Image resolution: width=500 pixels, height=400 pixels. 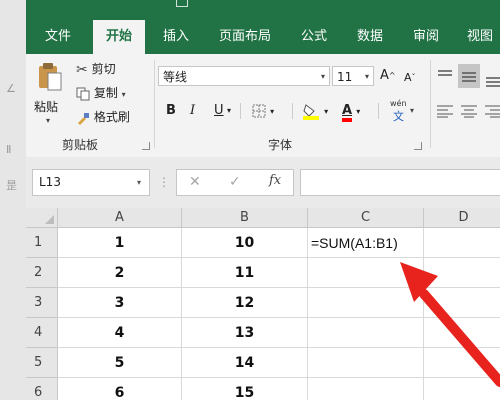 I want to click on tab-home: 开始, so click(x=119, y=37).